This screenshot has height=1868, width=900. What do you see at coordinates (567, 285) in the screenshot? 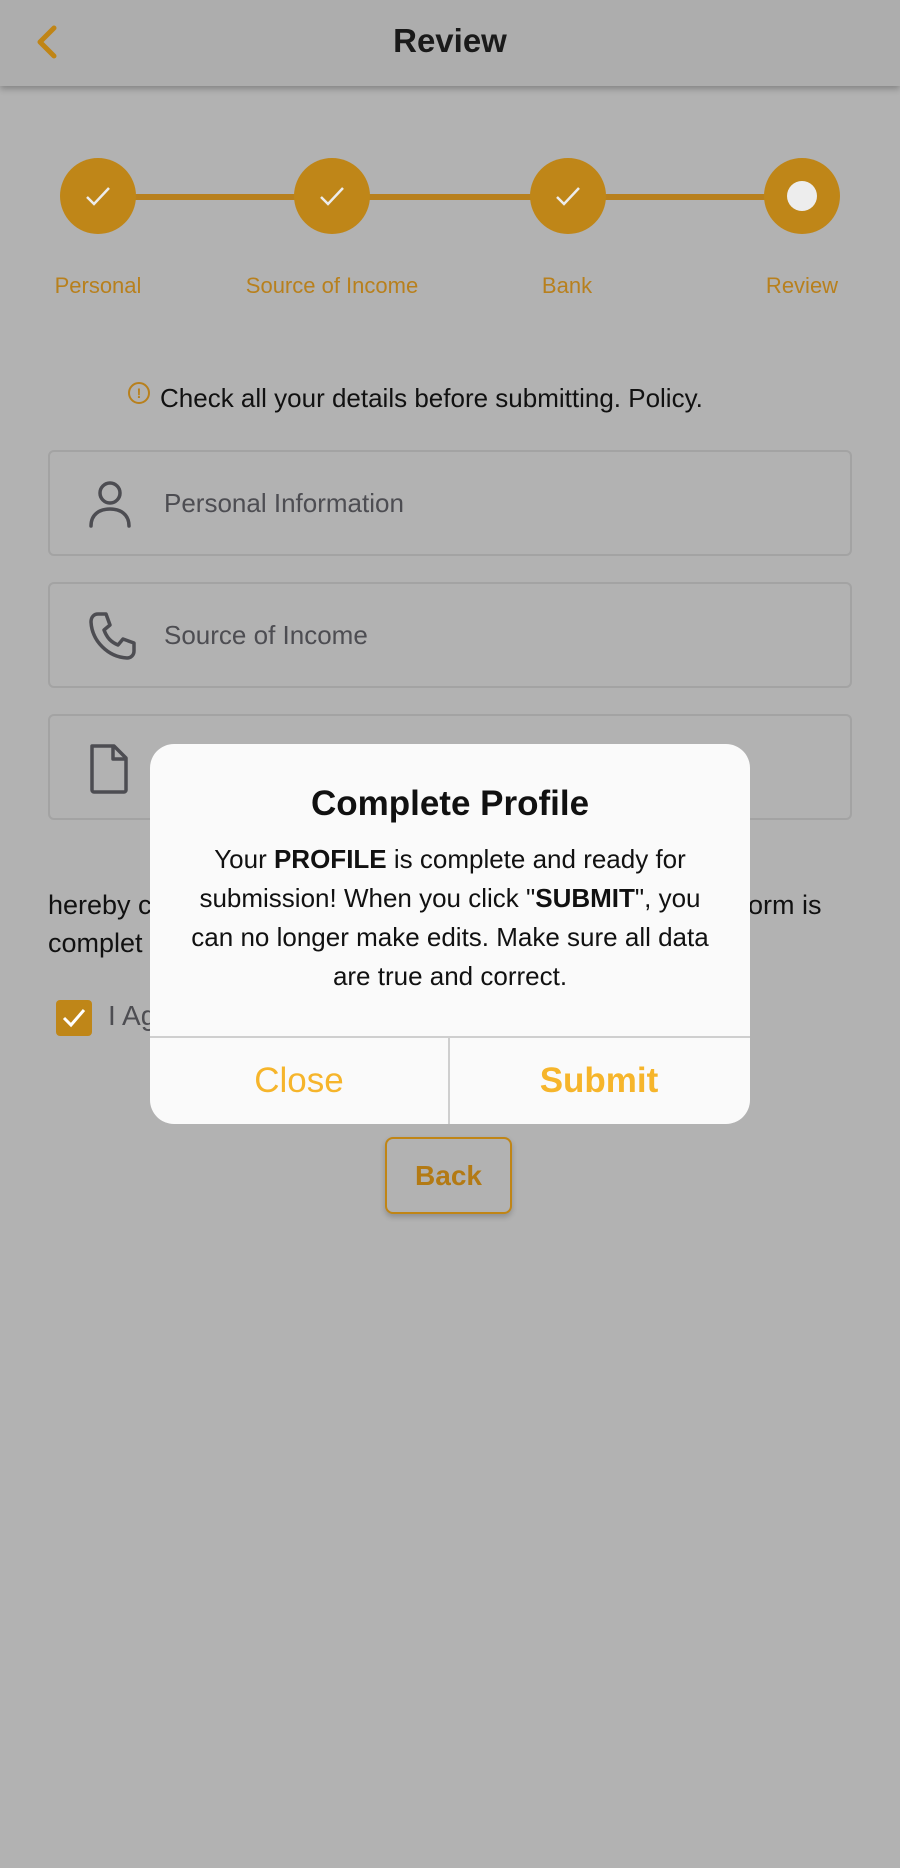
I see `step-label: Bank` at bounding box center [567, 285].